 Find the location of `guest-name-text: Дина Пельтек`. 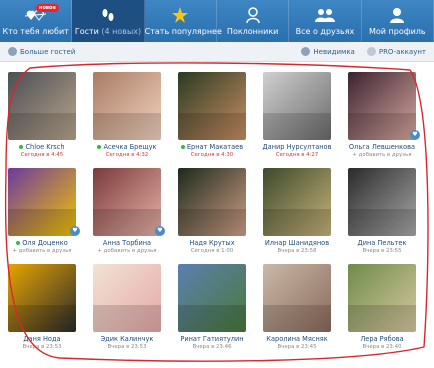

guest-name-text: Дина Пельтек is located at coordinates (382, 243).